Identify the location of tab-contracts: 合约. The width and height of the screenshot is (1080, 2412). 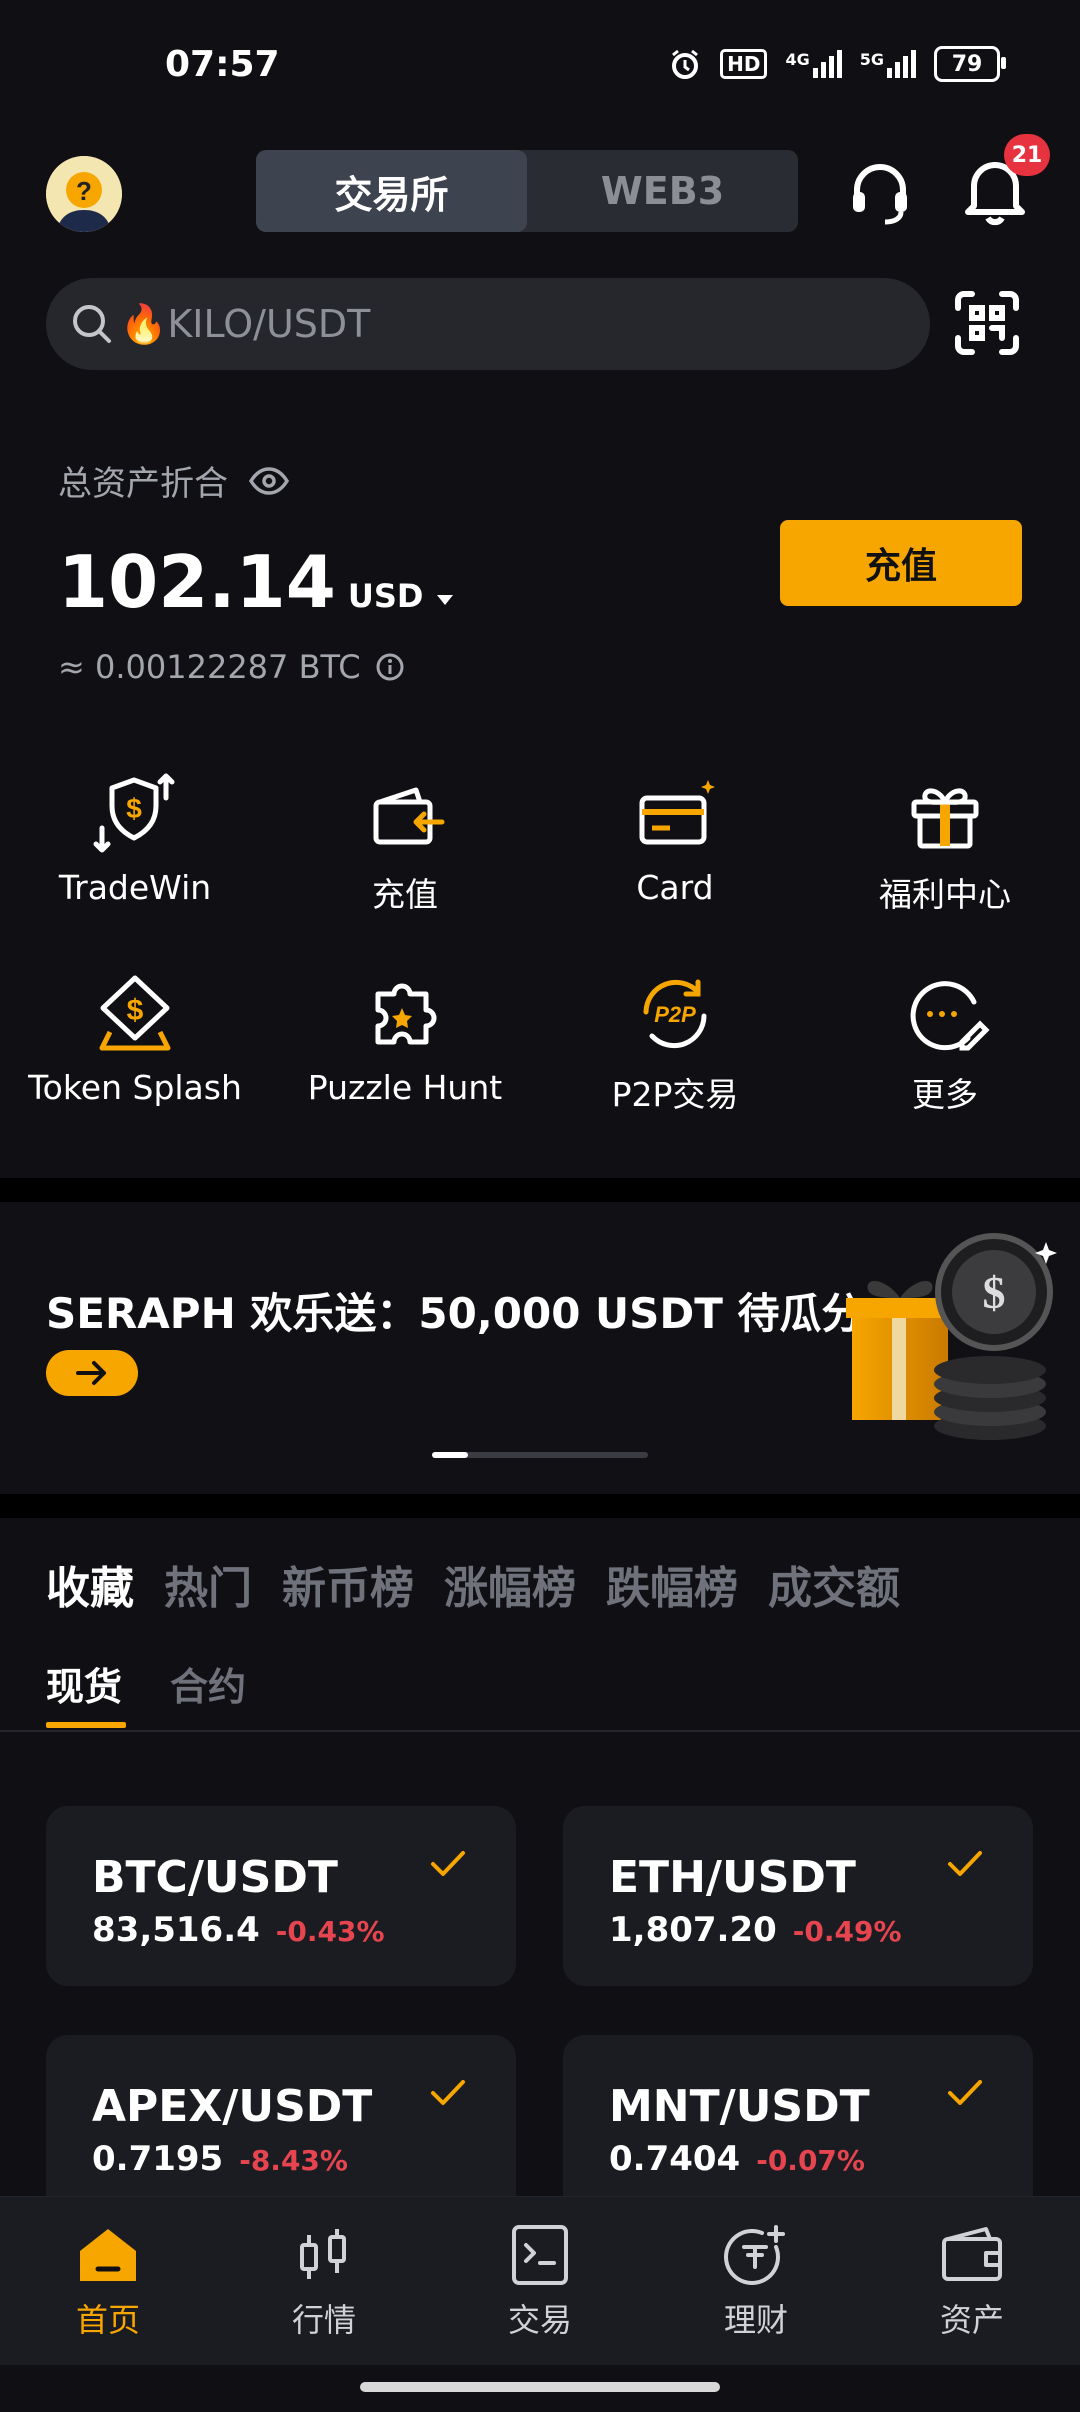
(208, 1683).